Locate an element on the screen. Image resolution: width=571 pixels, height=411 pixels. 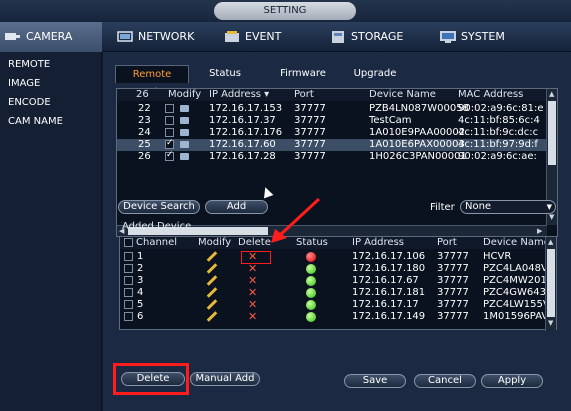
cell-ip: 172.16.17.60 is located at coordinates (242, 144).